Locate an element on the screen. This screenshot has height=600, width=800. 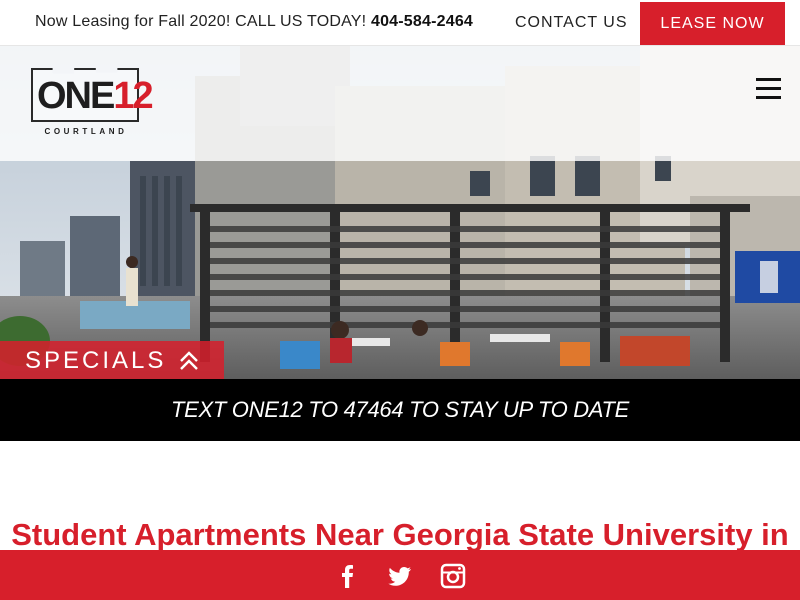
facebook-icon is located at coordinates (348, 576).